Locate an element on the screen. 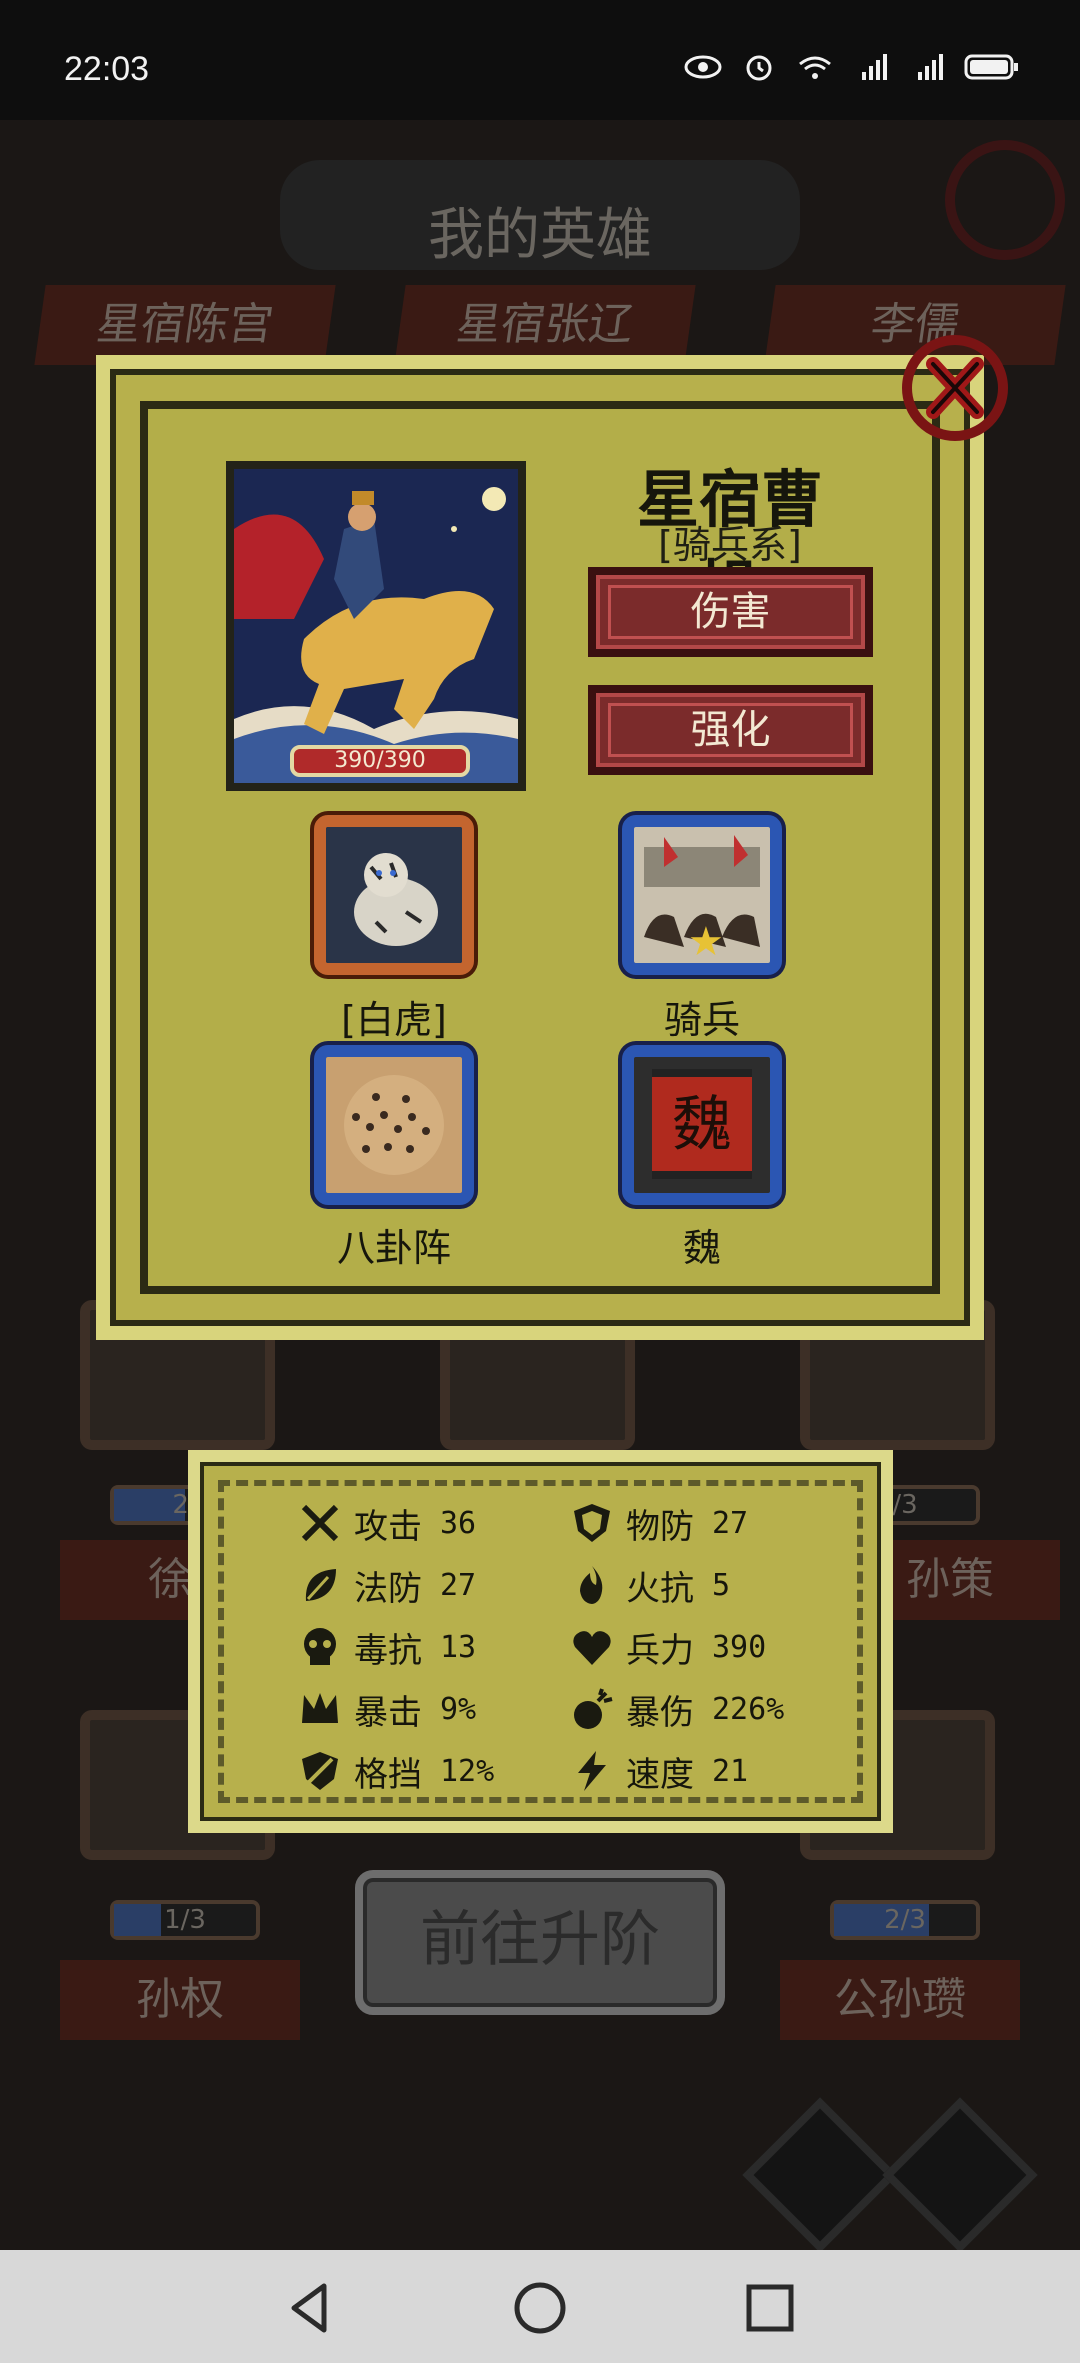 The height and width of the screenshot is (2363, 1080). hero-progress: 2/3 is located at coordinates (905, 1920).